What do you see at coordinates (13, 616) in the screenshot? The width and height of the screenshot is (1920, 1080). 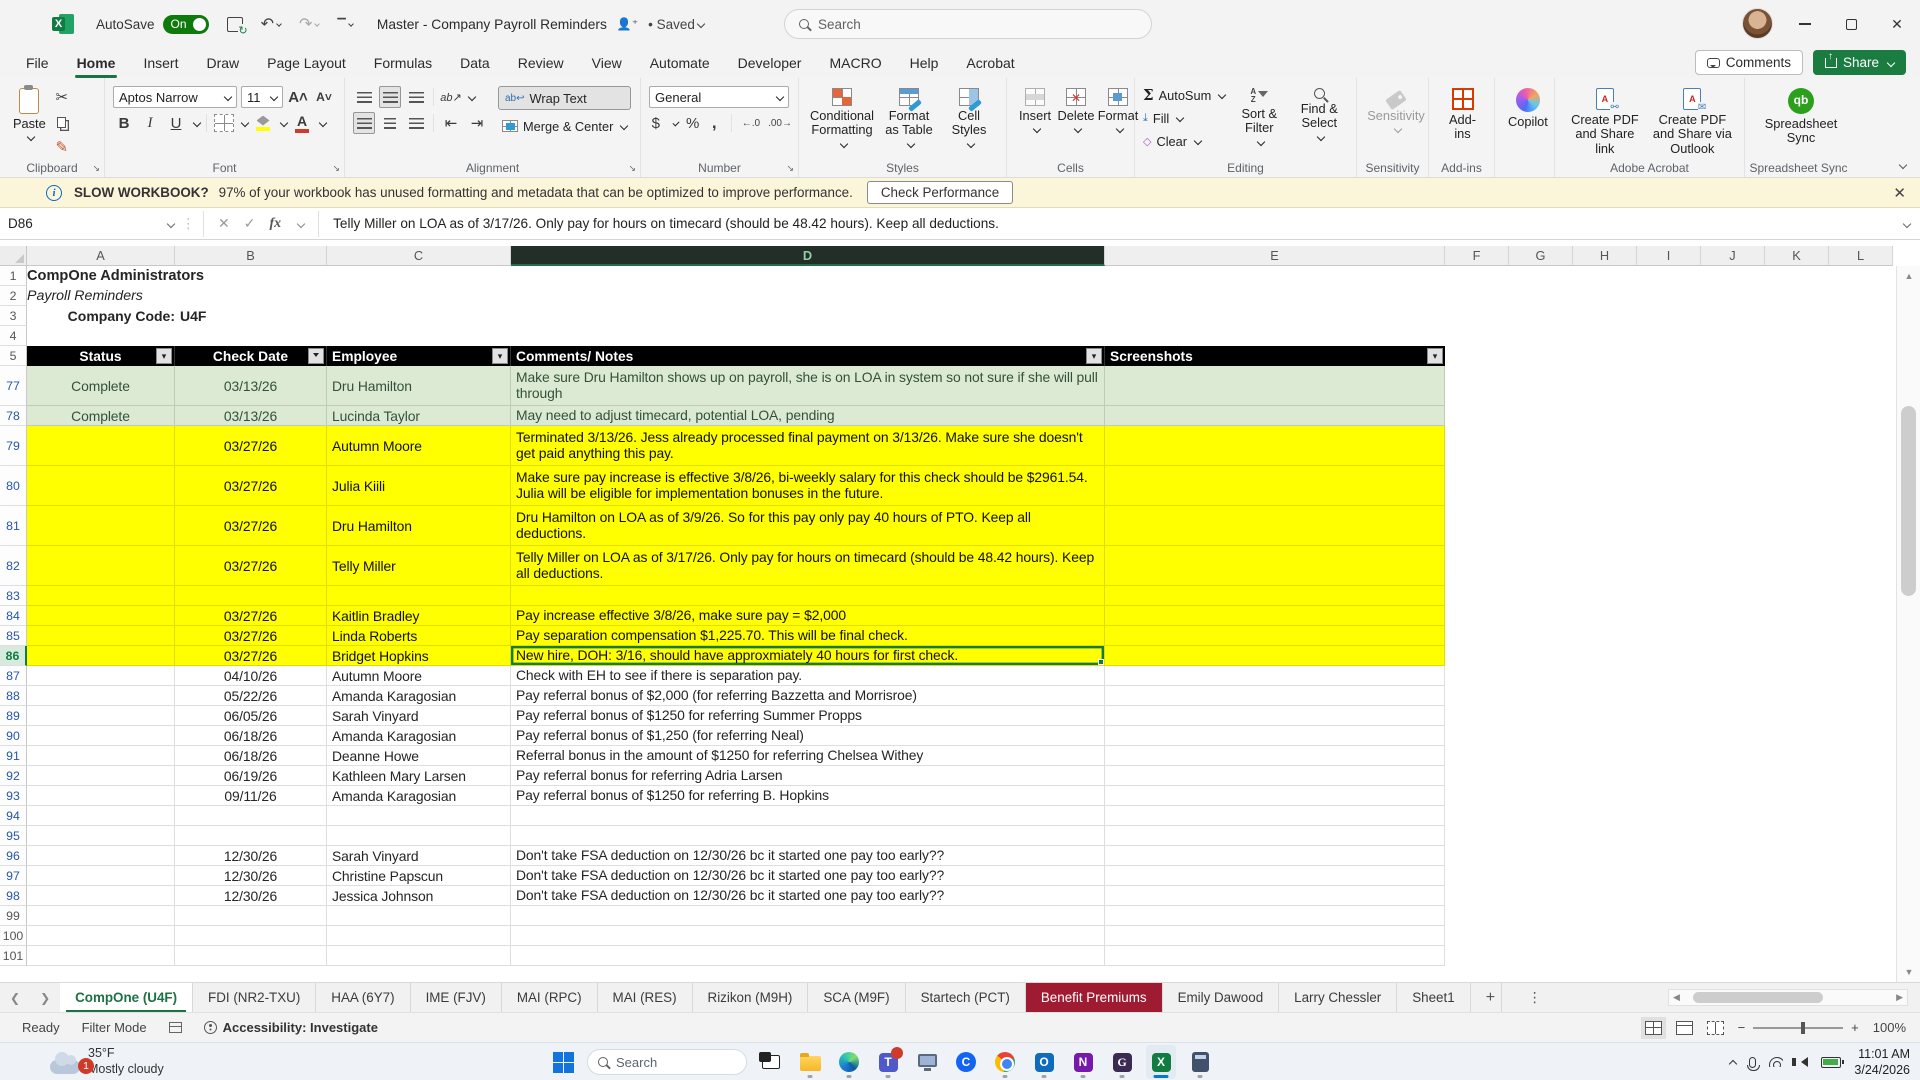 I see `row-header-84: 84` at bounding box center [13, 616].